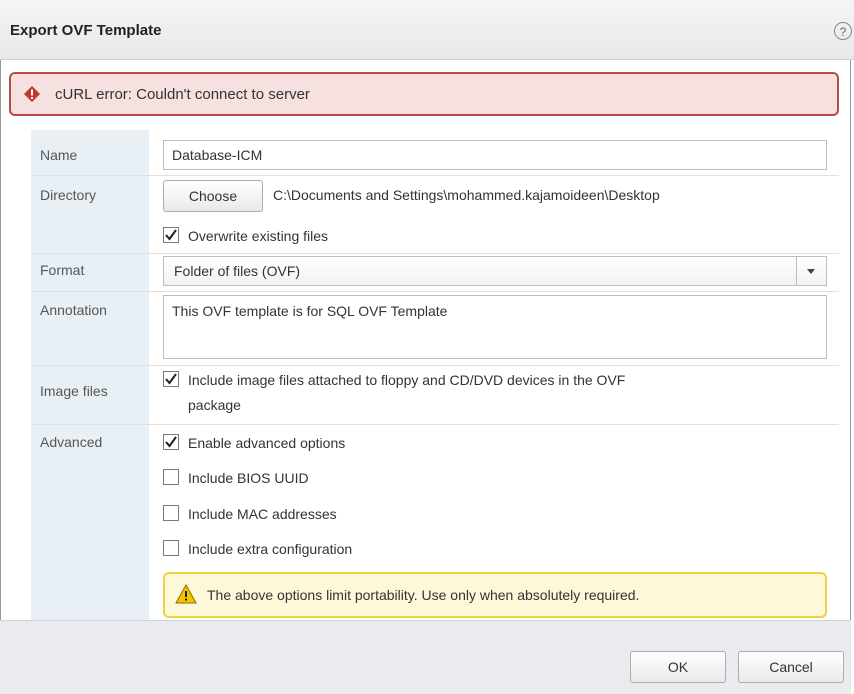  Describe the element at coordinates (90, 376) in the screenshot. I see `labels-column` at that location.